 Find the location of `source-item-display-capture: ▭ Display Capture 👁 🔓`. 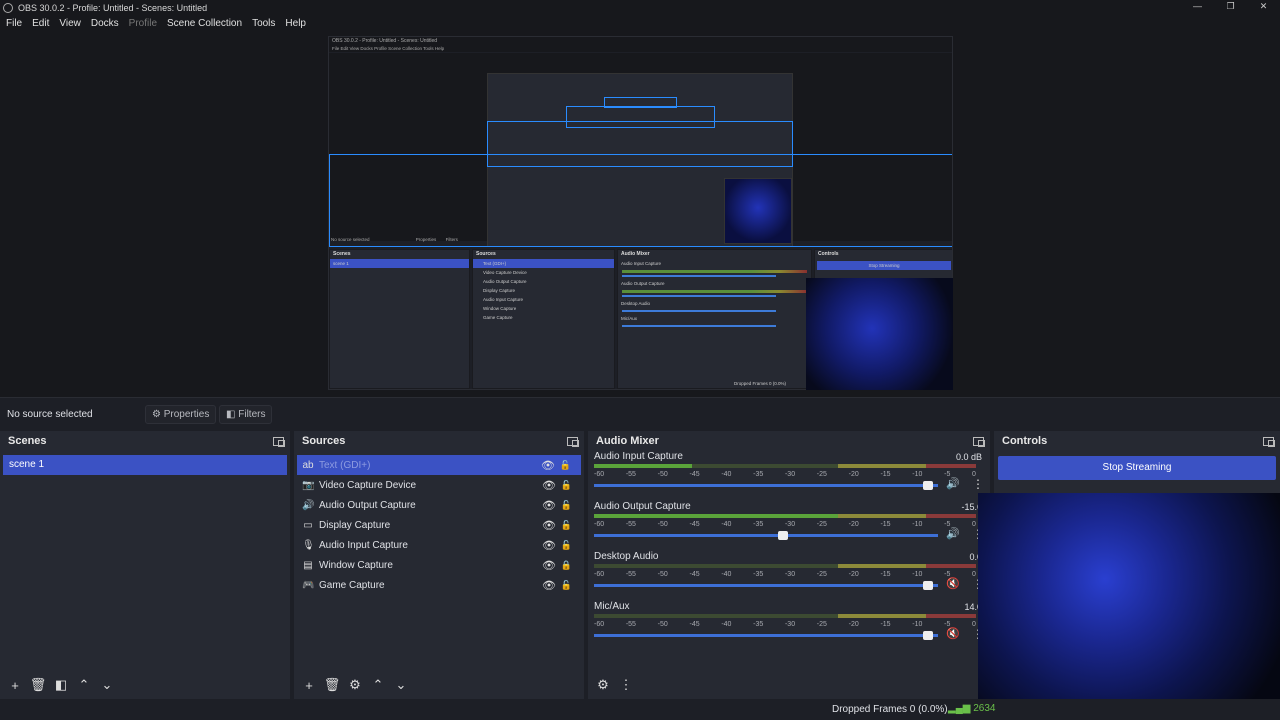

source-item-display-capture: ▭ Display Capture 👁 🔓 is located at coordinates (439, 525).